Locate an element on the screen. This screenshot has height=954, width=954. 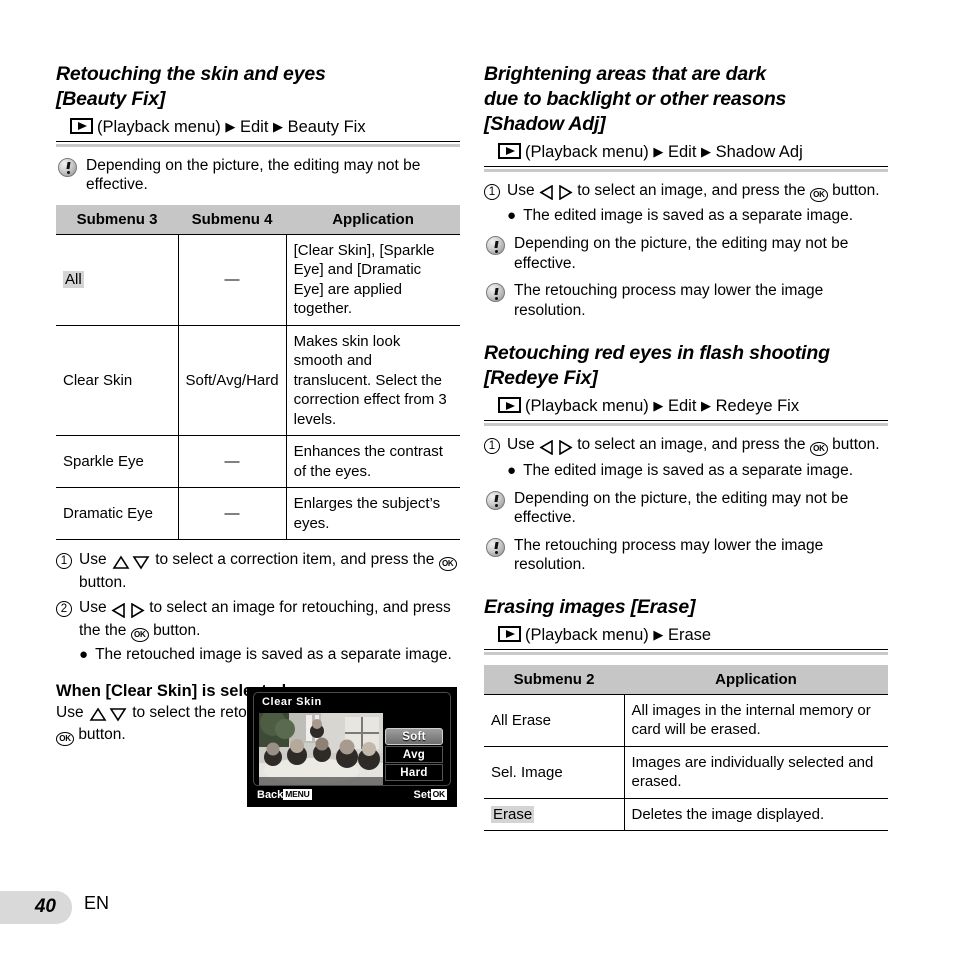
ok-badge-icon: OK is located at coordinates (438, 794).